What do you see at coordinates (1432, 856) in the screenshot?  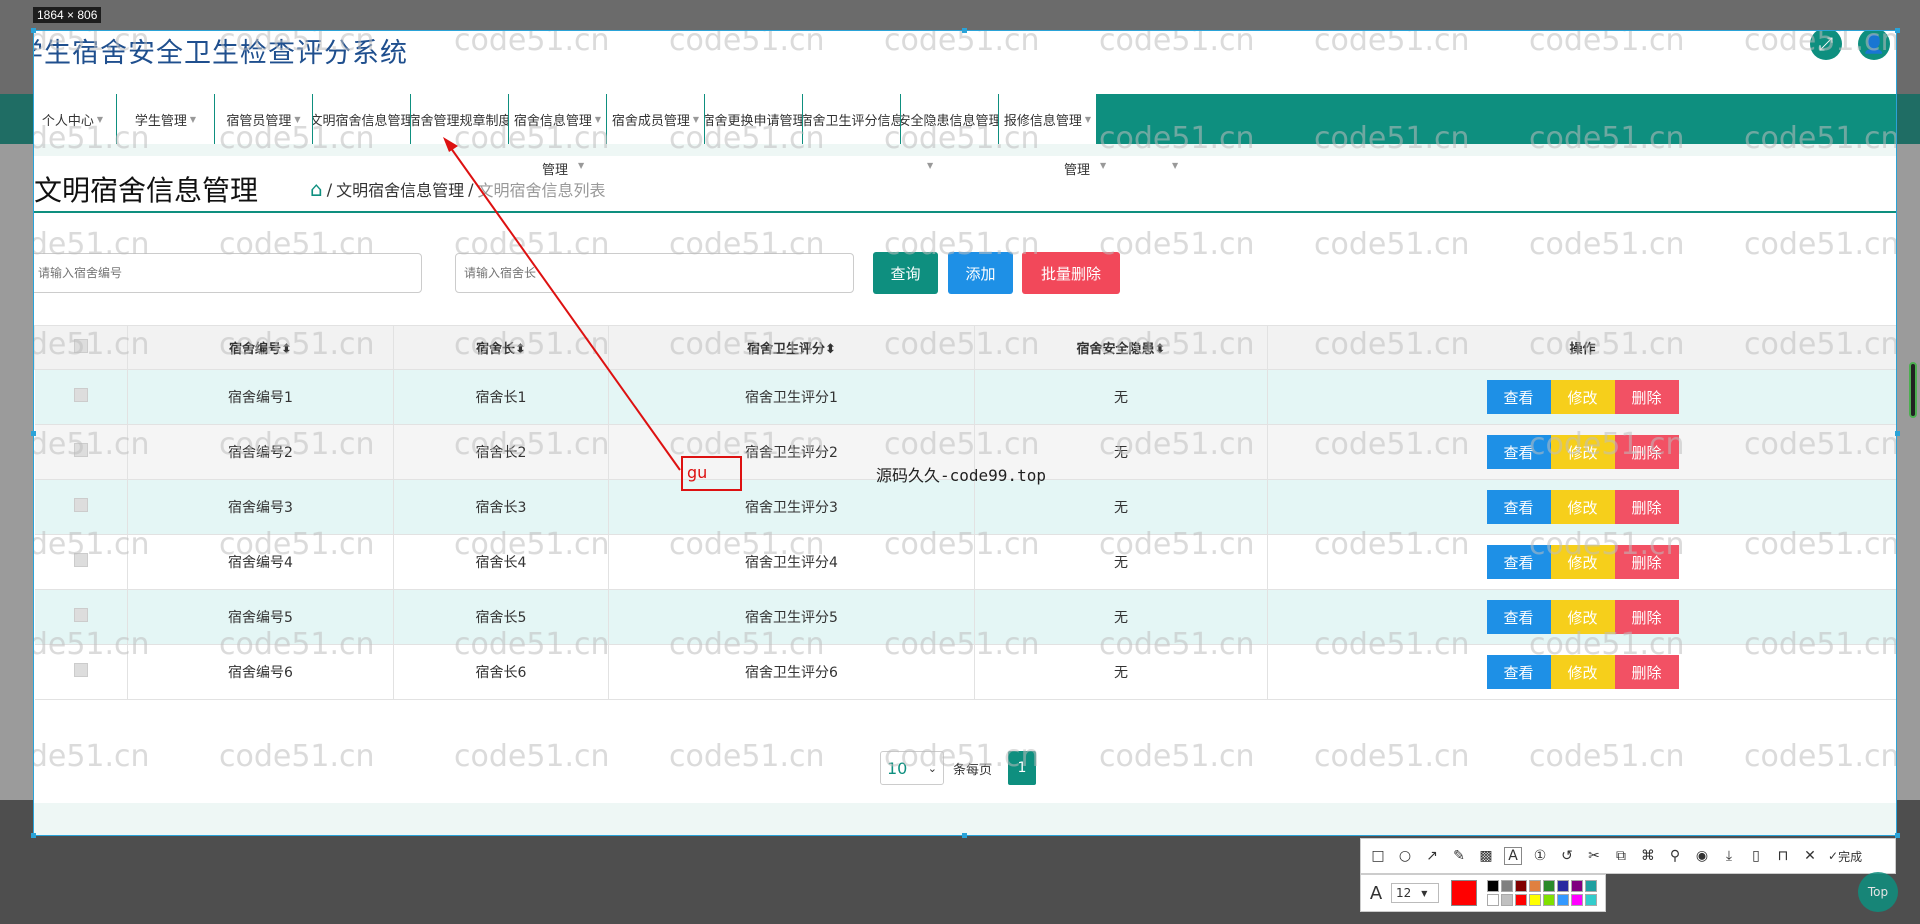 I see `arrow-icon: ↗` at bounding box center [1432, 856].